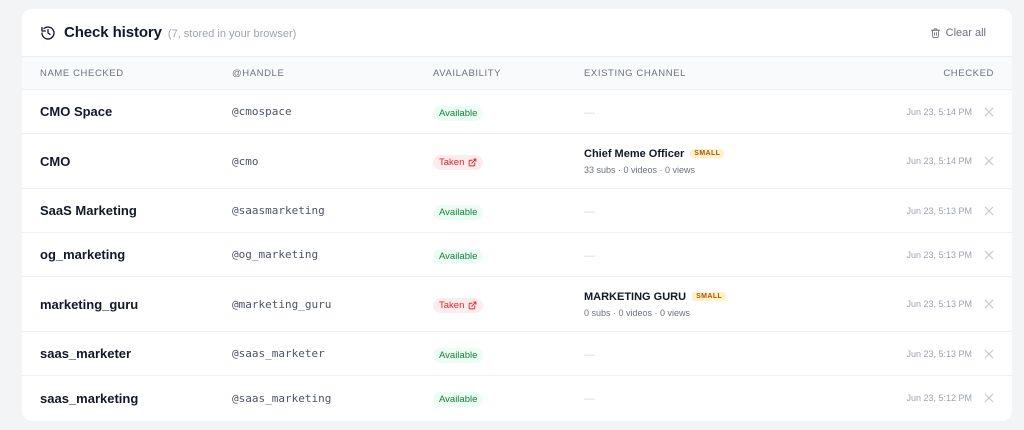 This screenshot has height=430, width=1024. What do you see at coordinates (88, 210) in the screenshot?
I see `name-checked: SaaS Marketing` at bounding box center [88, 210].